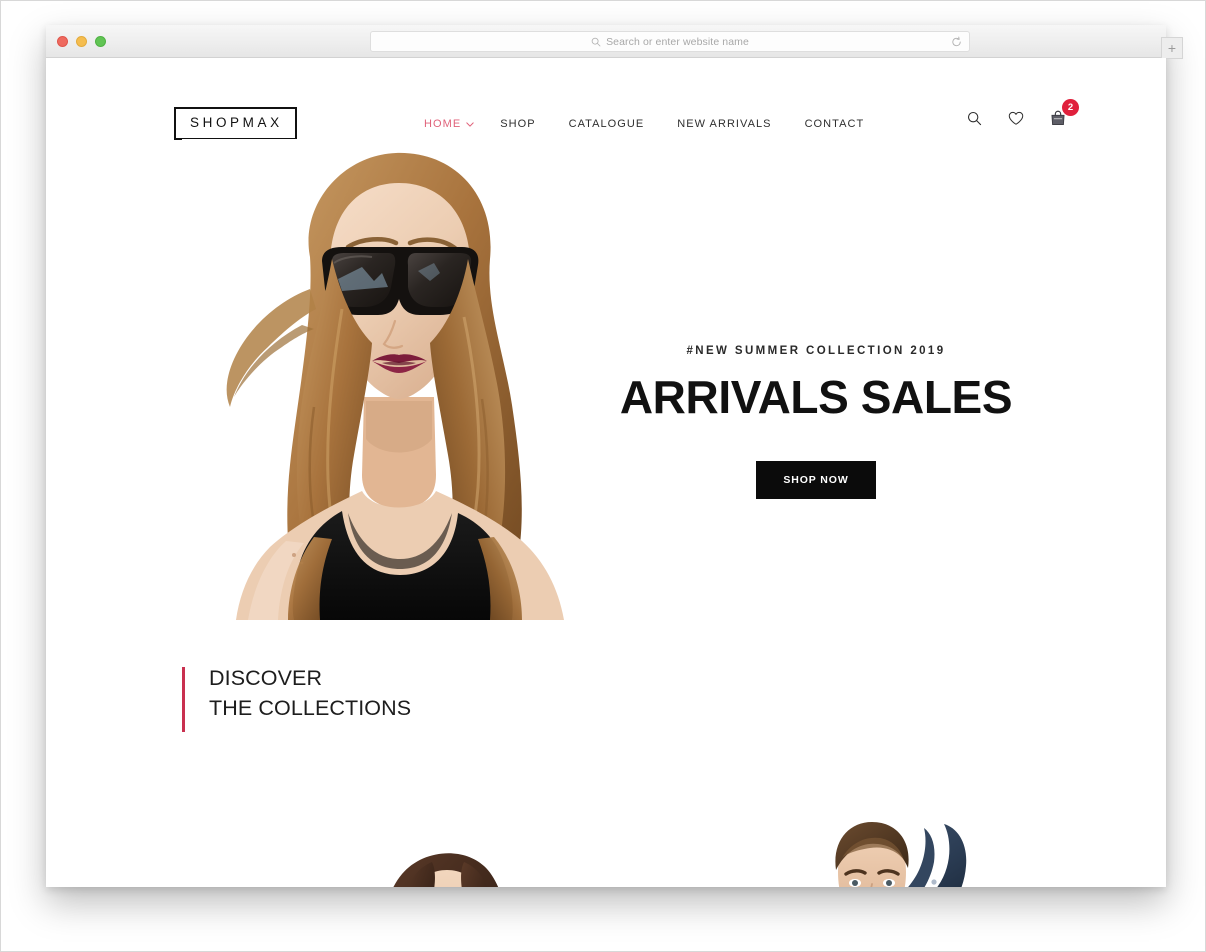 The height and width of the screenshot is (952, 1206). What do you see at coordinates (956, 41) in the screenshot?
I see `reload-icon` at bounding box center [956, 41].